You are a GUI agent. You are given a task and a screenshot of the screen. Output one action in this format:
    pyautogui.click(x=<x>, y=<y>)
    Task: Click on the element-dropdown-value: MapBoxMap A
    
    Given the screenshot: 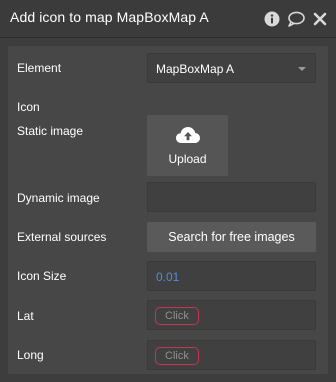 What is the action you would take?
    pyautogui.click(x=195, y=69)
    